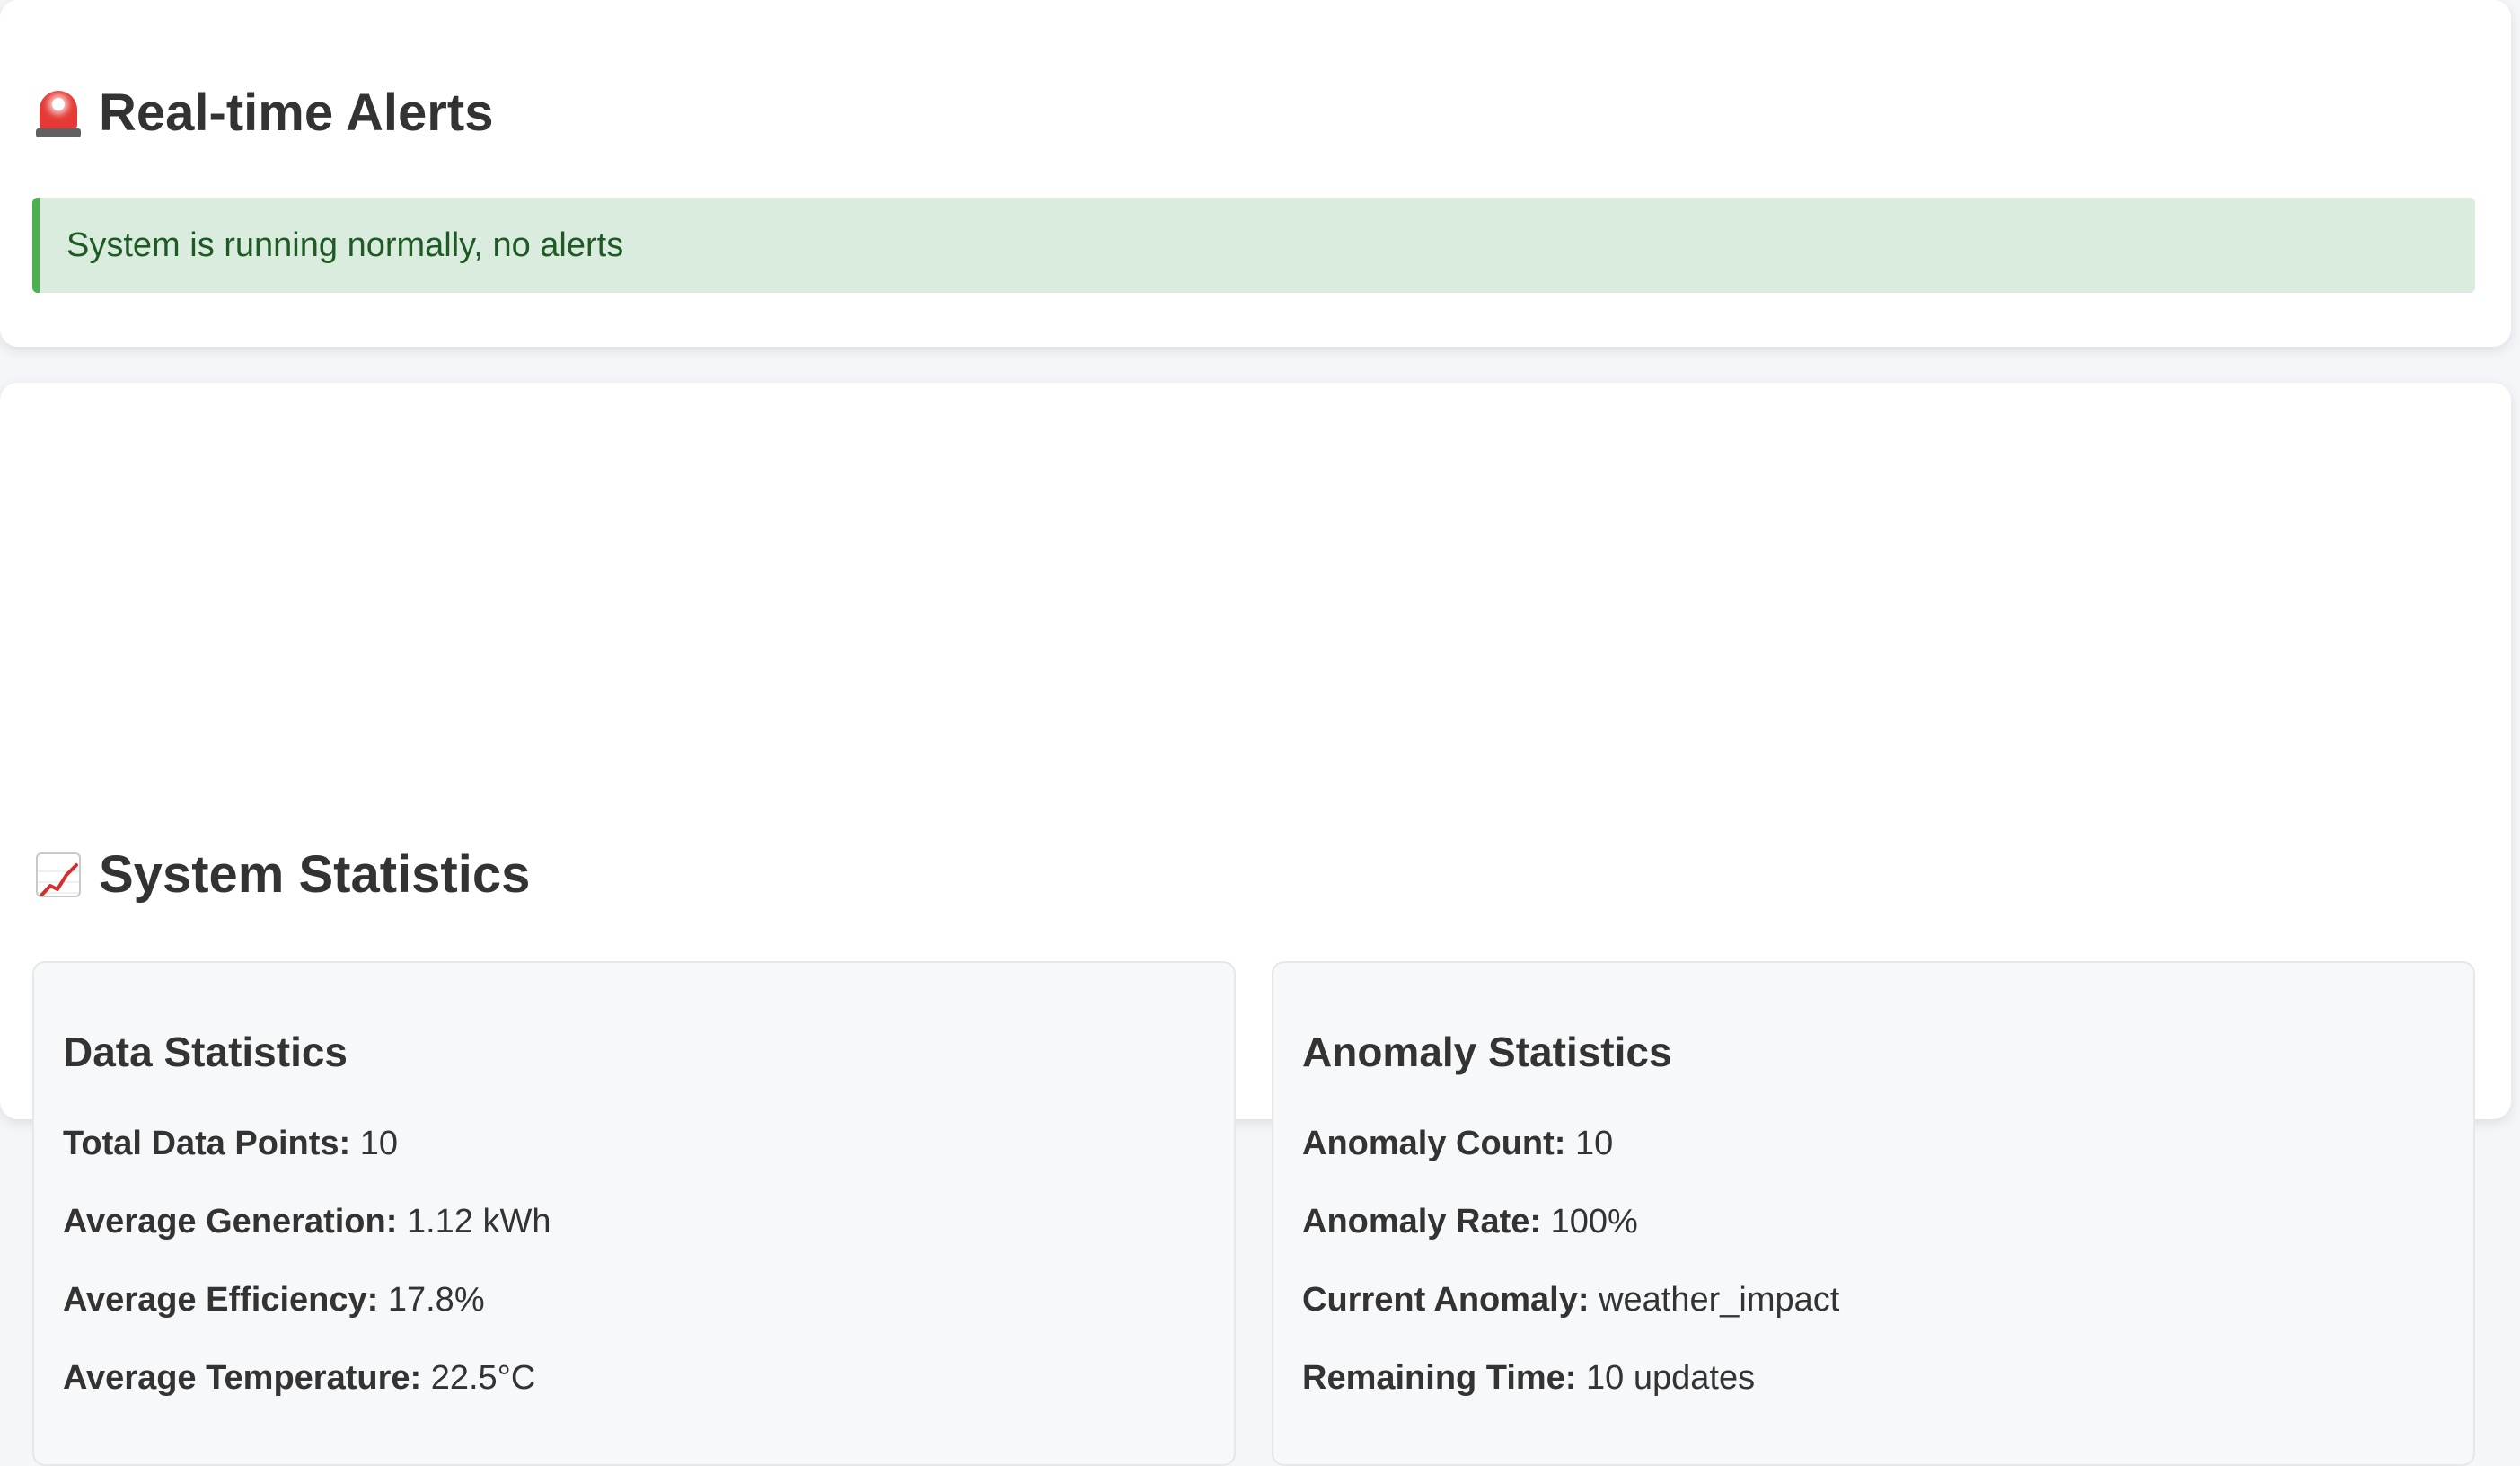  What do you see at coordinates (296, 113) in the screenshot?
I see `alerts-title-text: Real-time Alerts` at bounding box center [296, 113].